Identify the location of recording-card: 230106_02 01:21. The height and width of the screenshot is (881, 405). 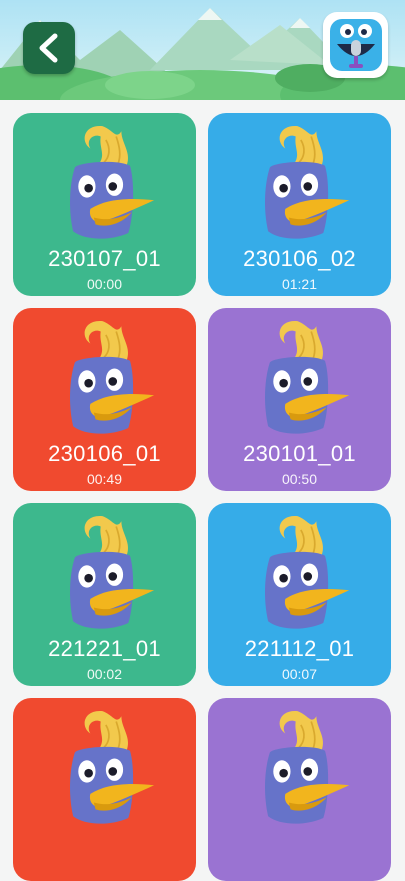
(299, 204).